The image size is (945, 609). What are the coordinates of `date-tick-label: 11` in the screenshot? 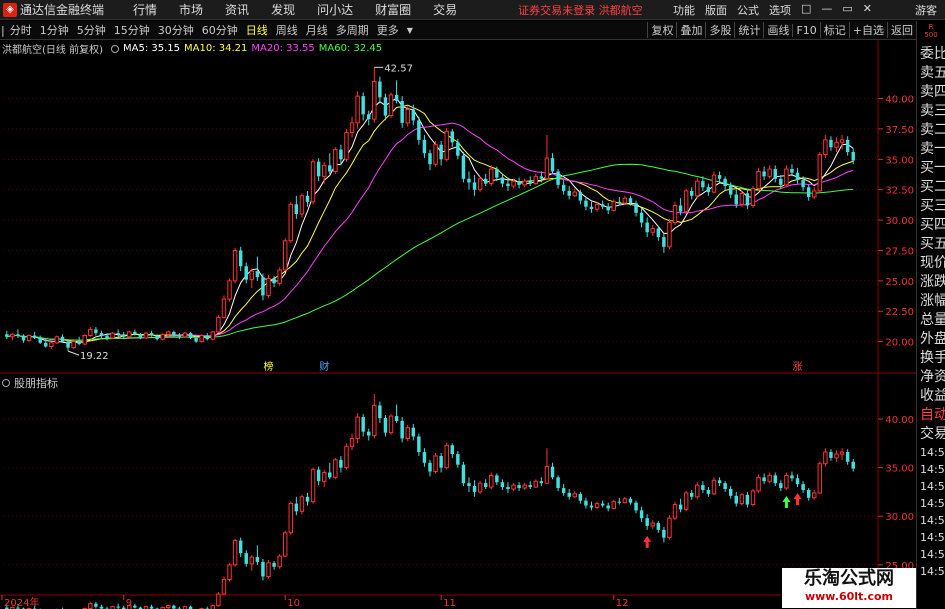 It's located at (449, 603).